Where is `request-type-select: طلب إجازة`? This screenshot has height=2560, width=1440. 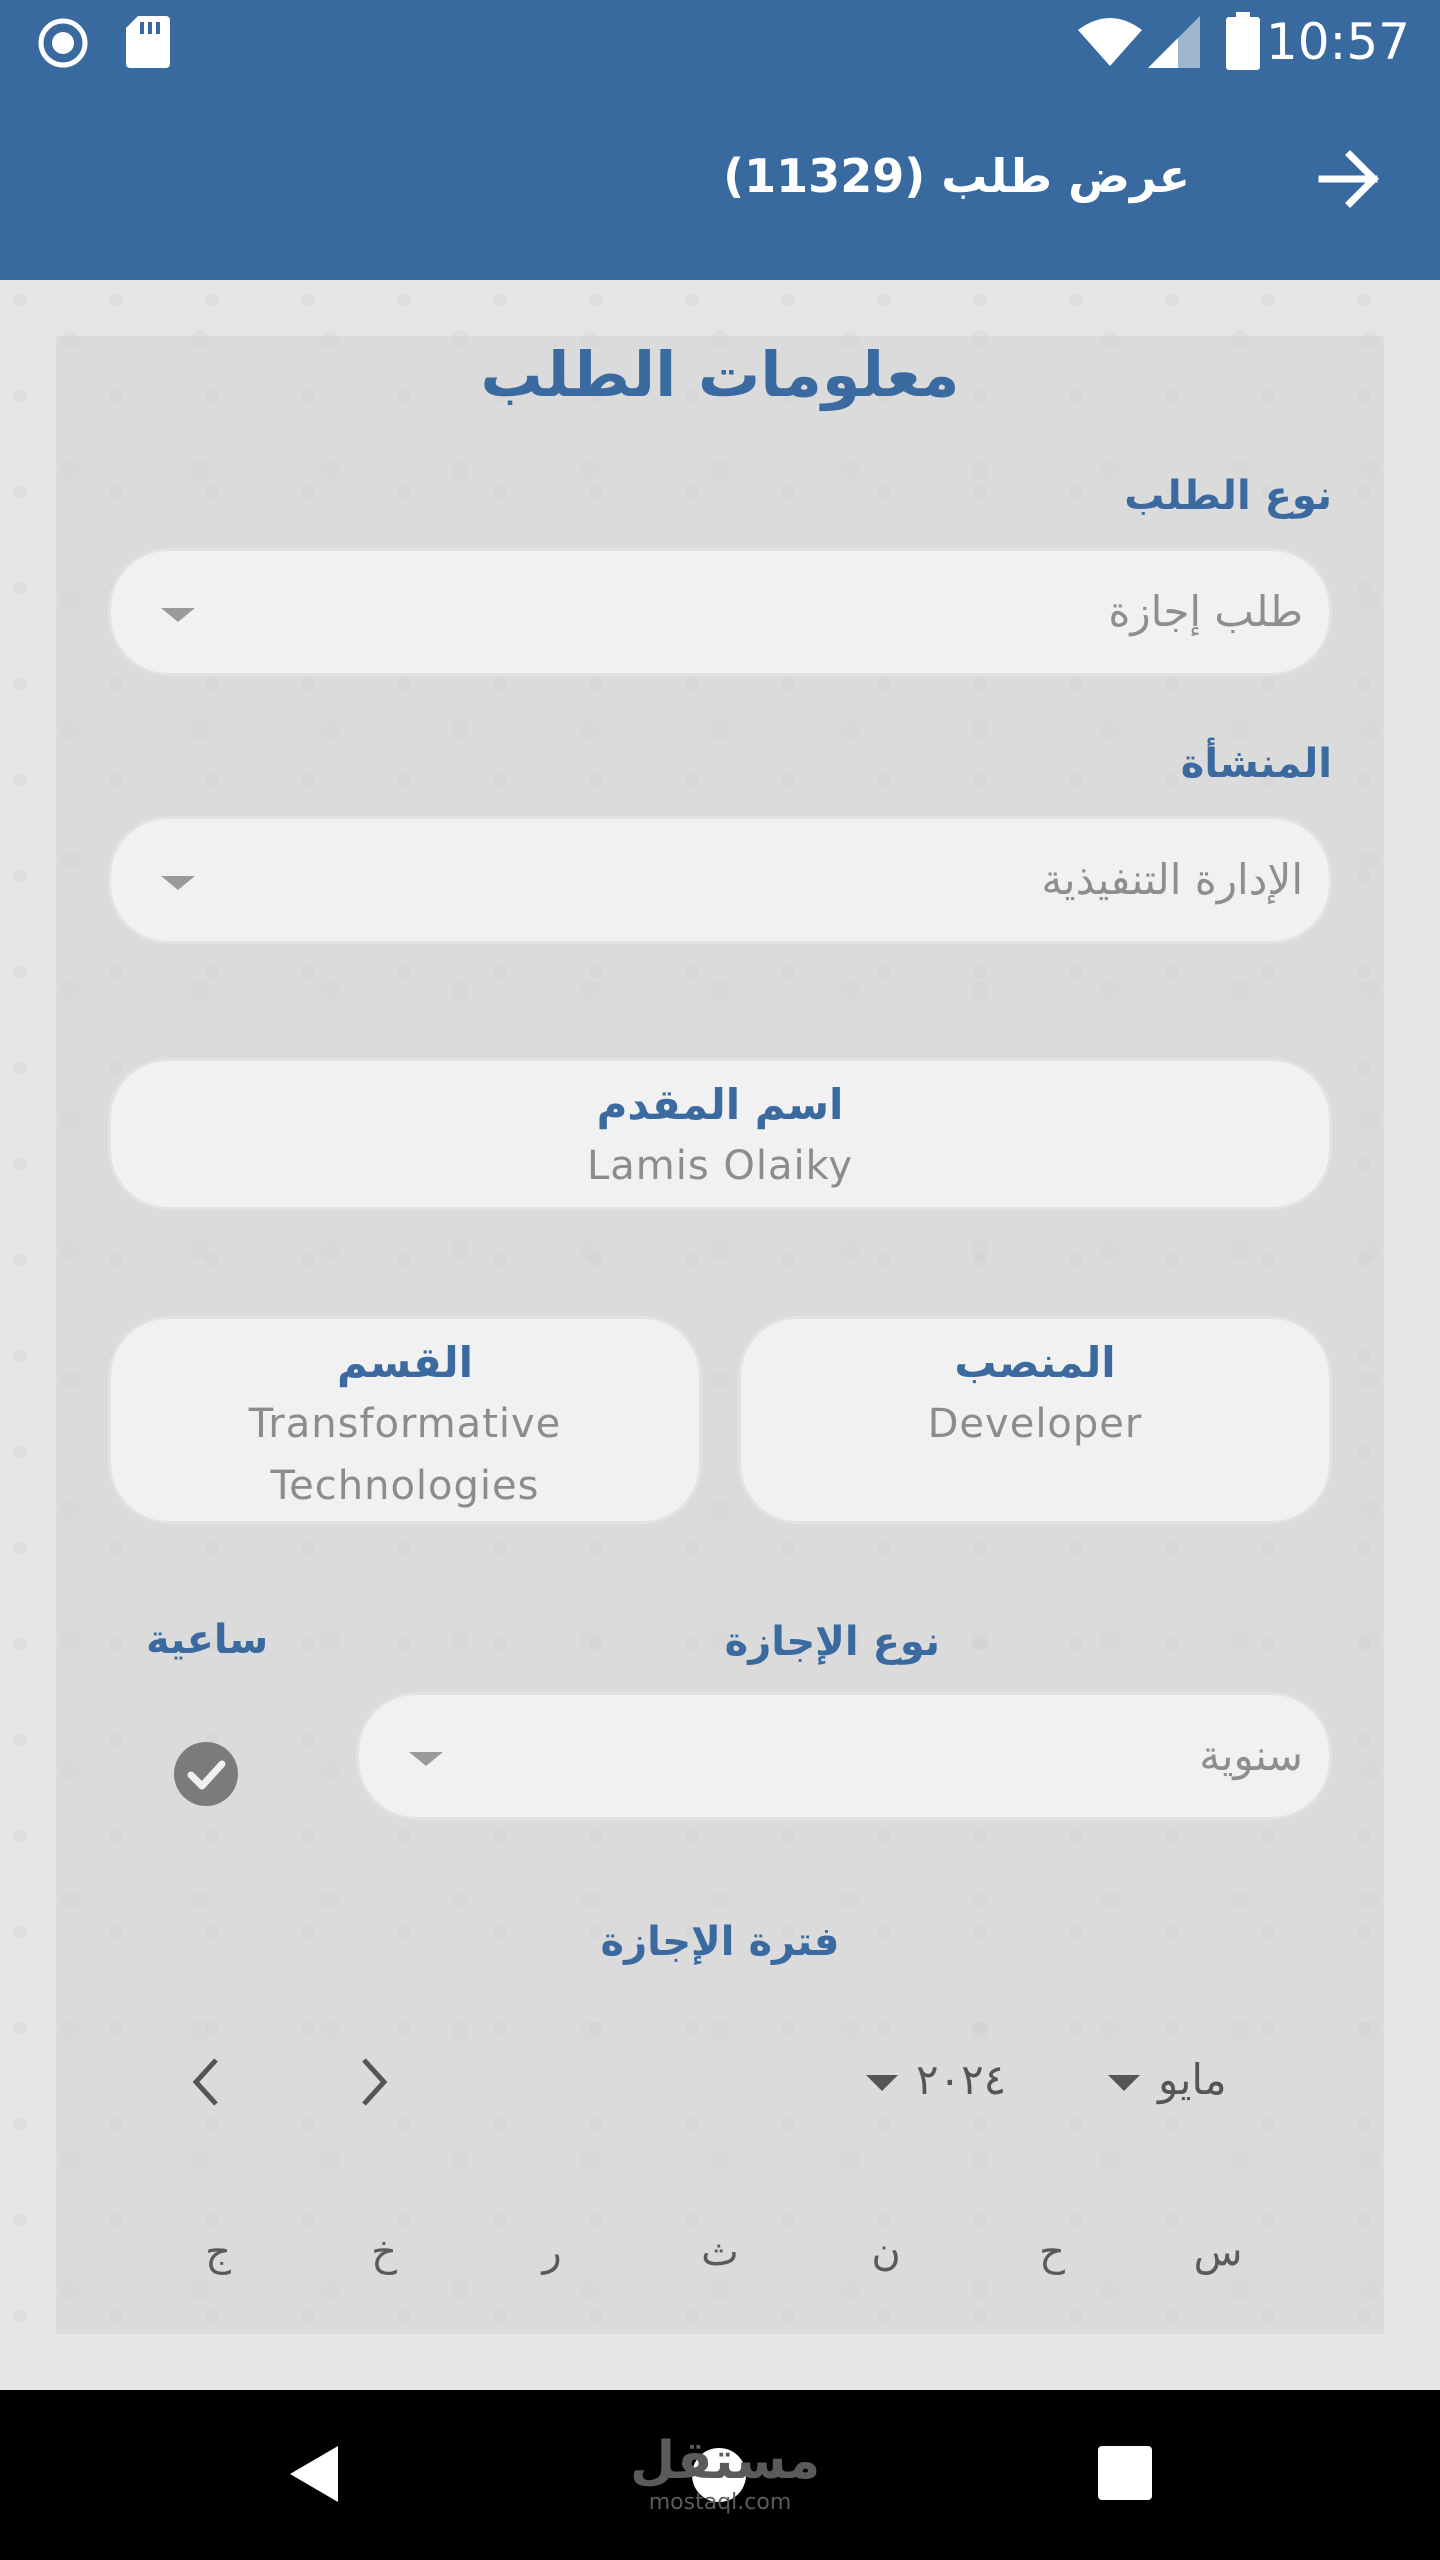 request-type-select: طلب إجازة is located at coordinates (720, 612).